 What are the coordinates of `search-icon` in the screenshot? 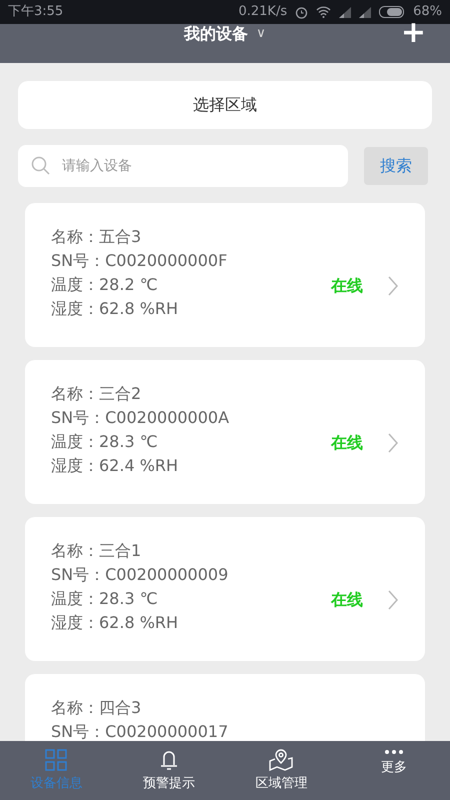 It's located at (41, 166).